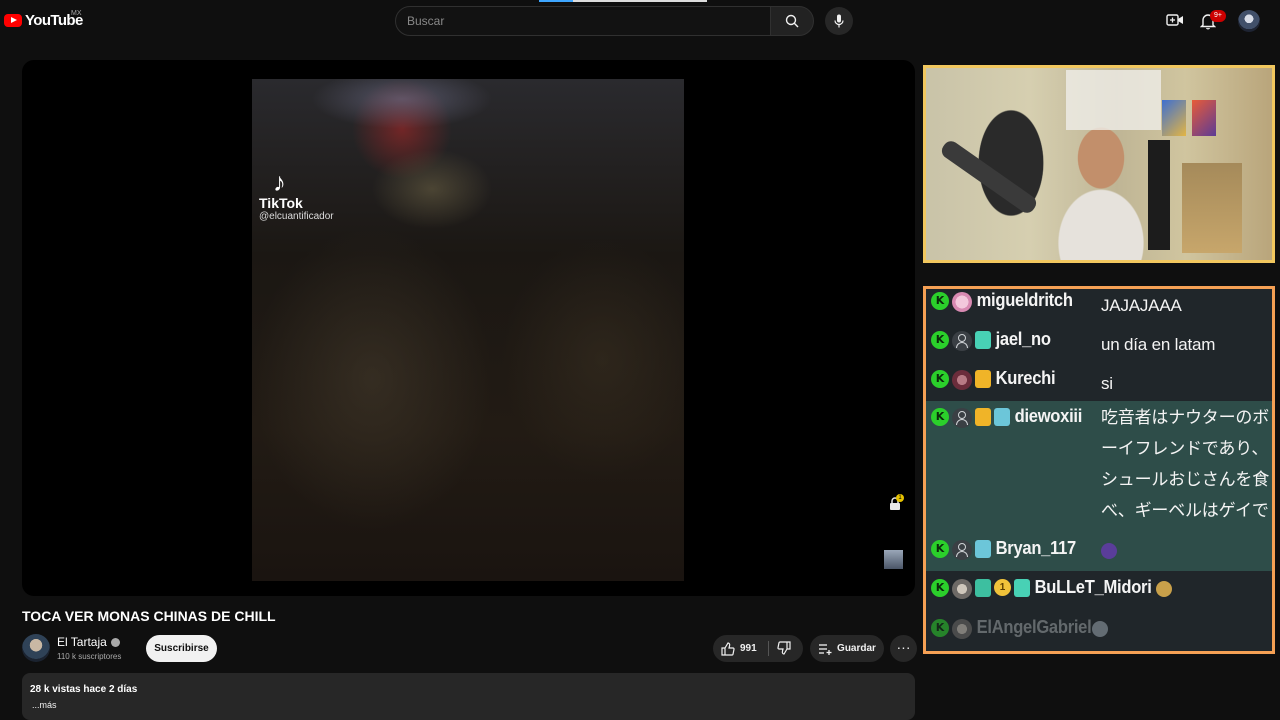  What do you see at coordinates (469, 705) in the screenshot?
I see `show-more-link: ...más` at bounding box center [469, 705].